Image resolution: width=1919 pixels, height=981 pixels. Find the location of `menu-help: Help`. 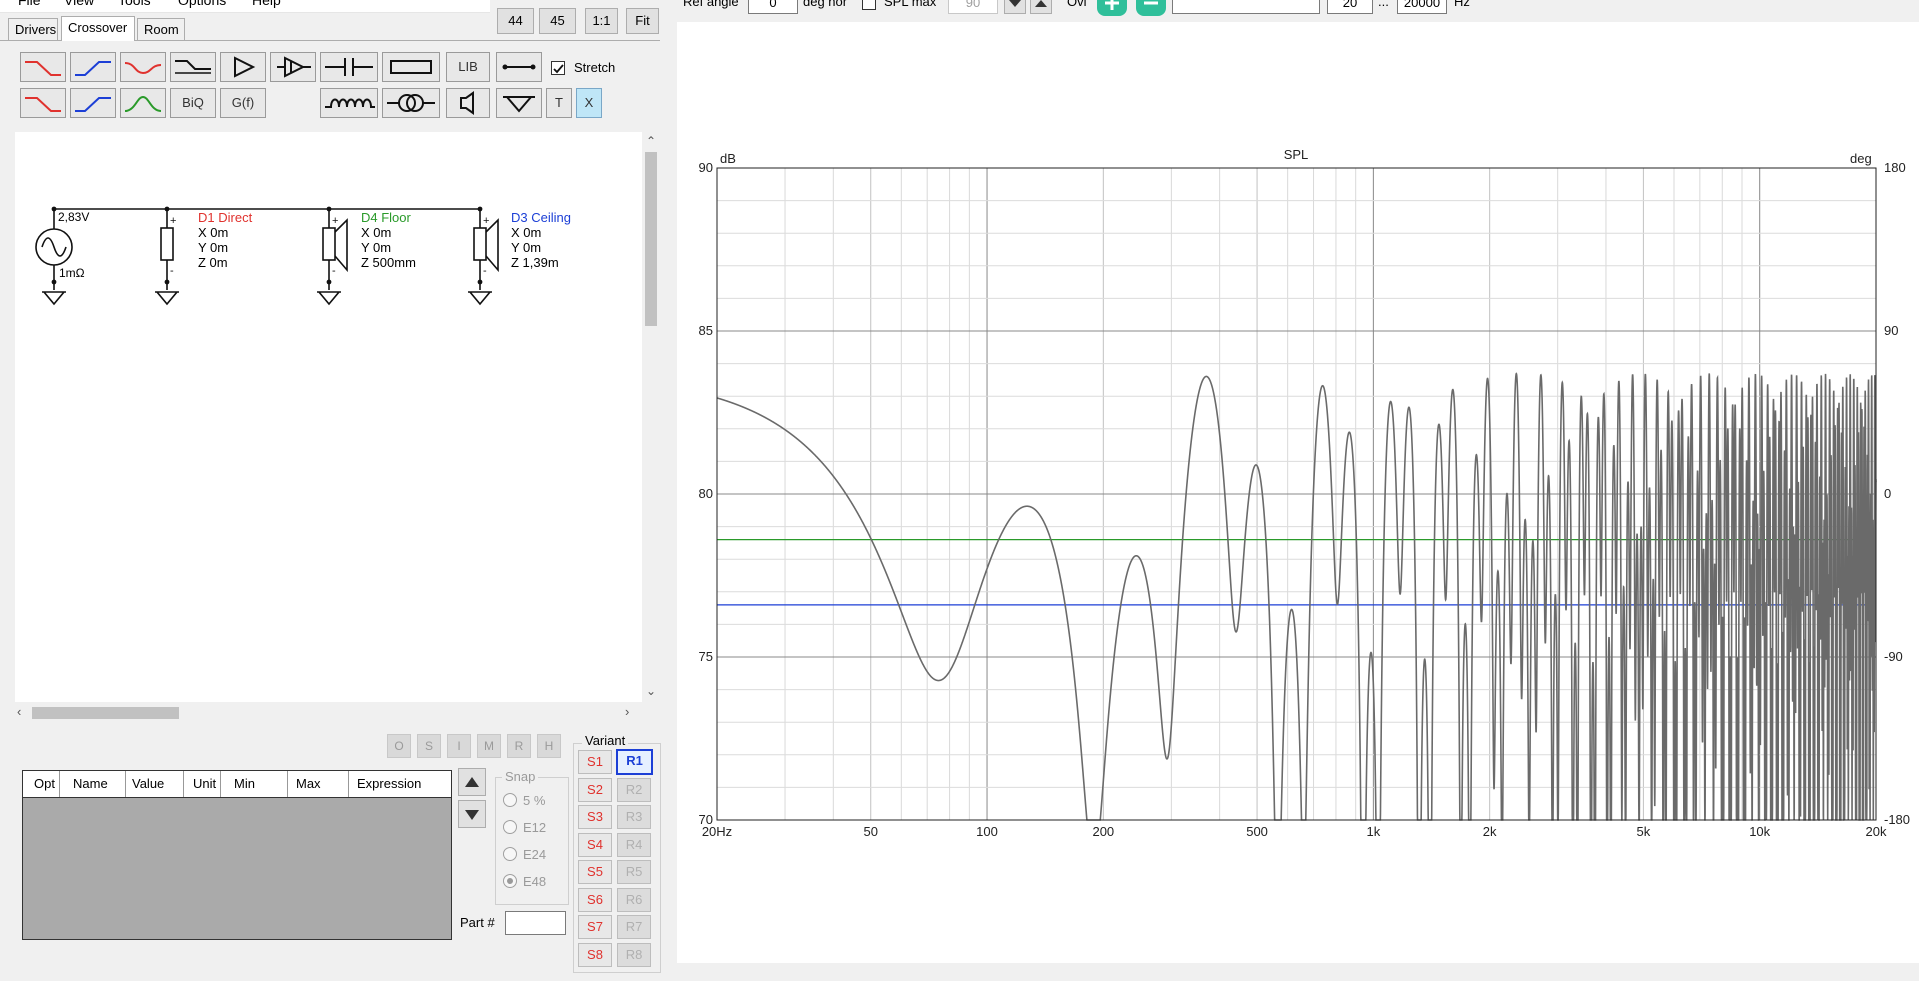

menu-help: Help is located at coordinates (266, 4).